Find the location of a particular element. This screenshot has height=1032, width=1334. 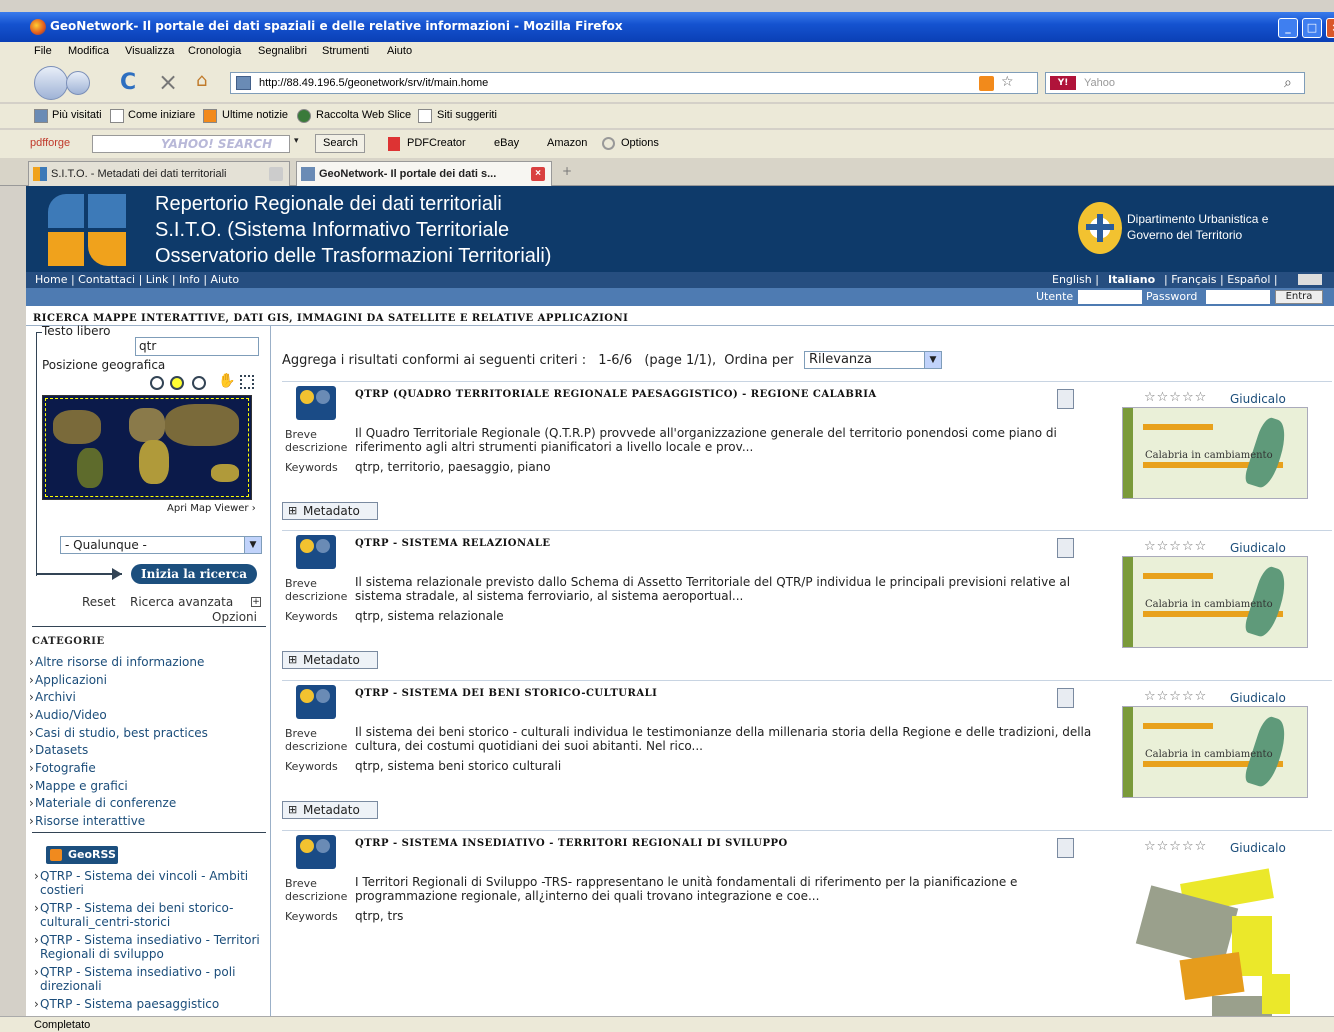

options-link: Opzioni is located at coordinates (234, 617).